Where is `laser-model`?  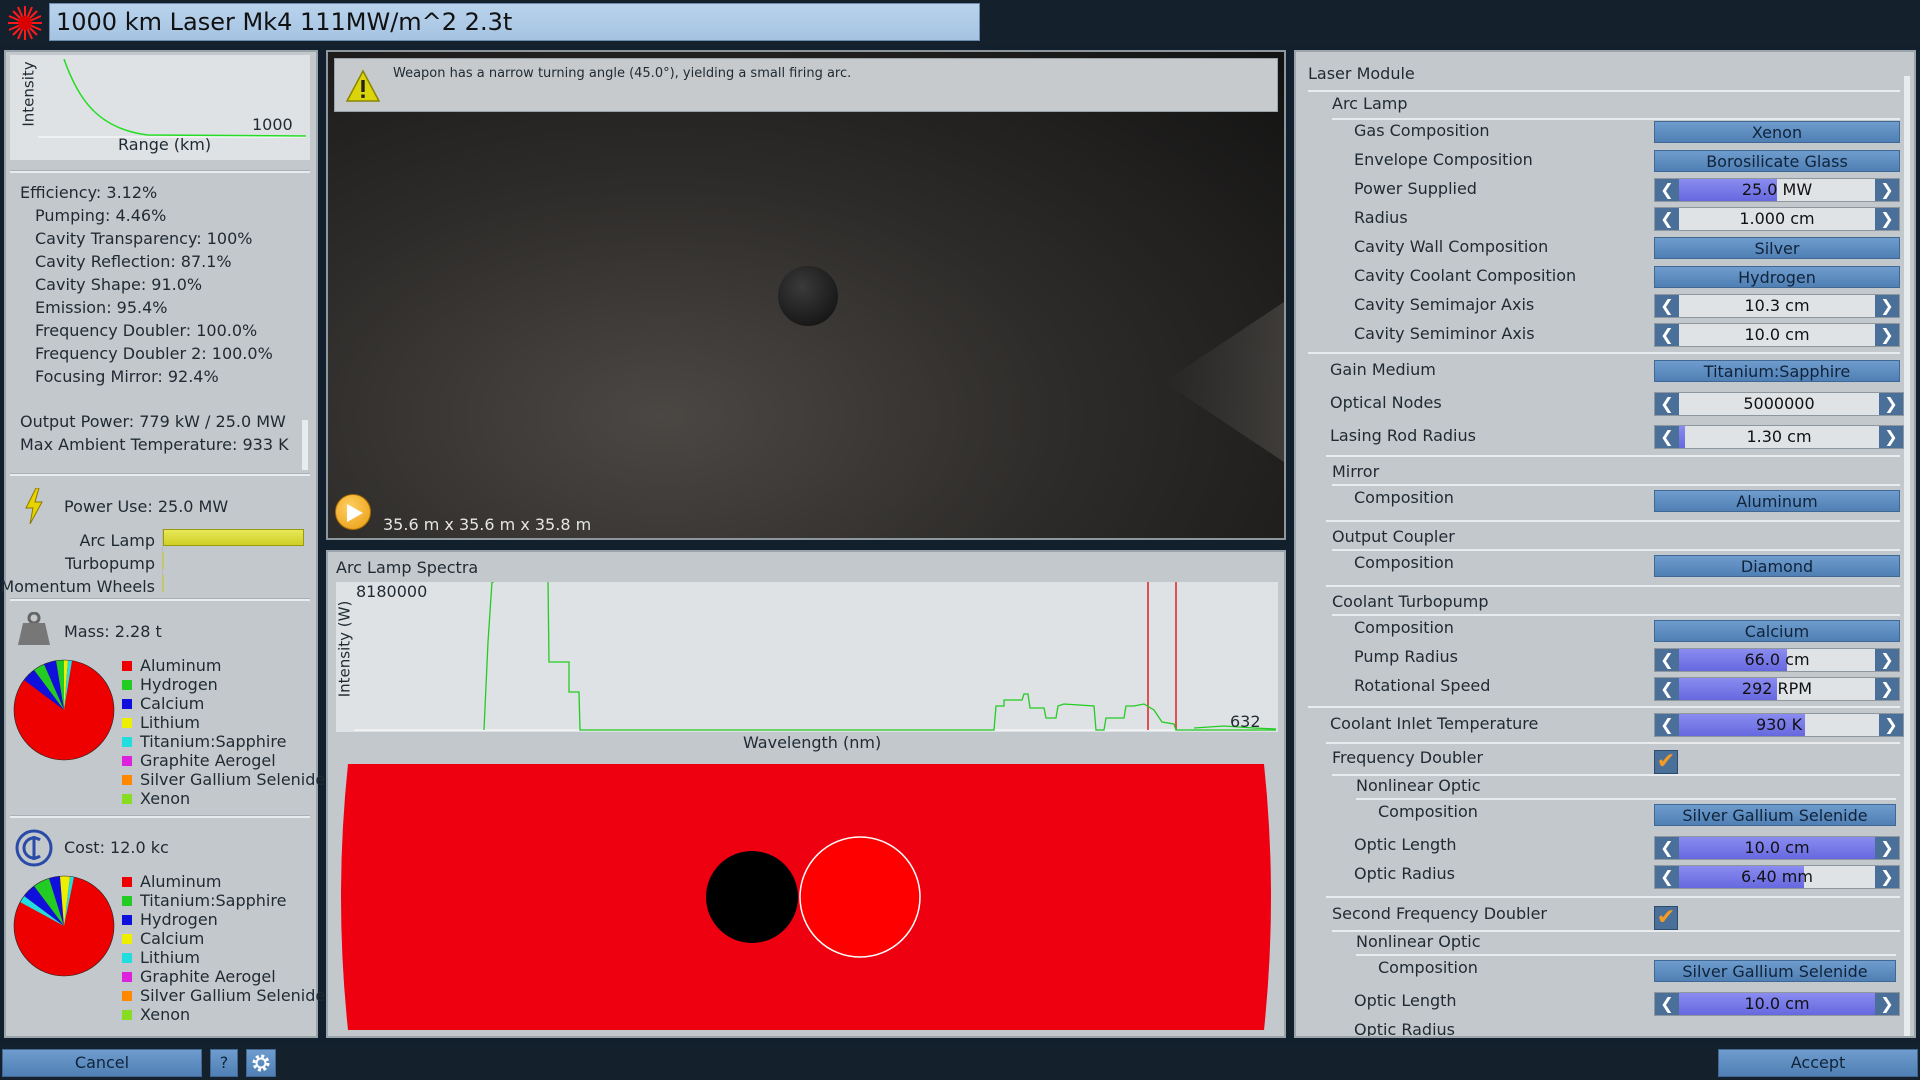 laser-model is located at coordinates (808, 296).